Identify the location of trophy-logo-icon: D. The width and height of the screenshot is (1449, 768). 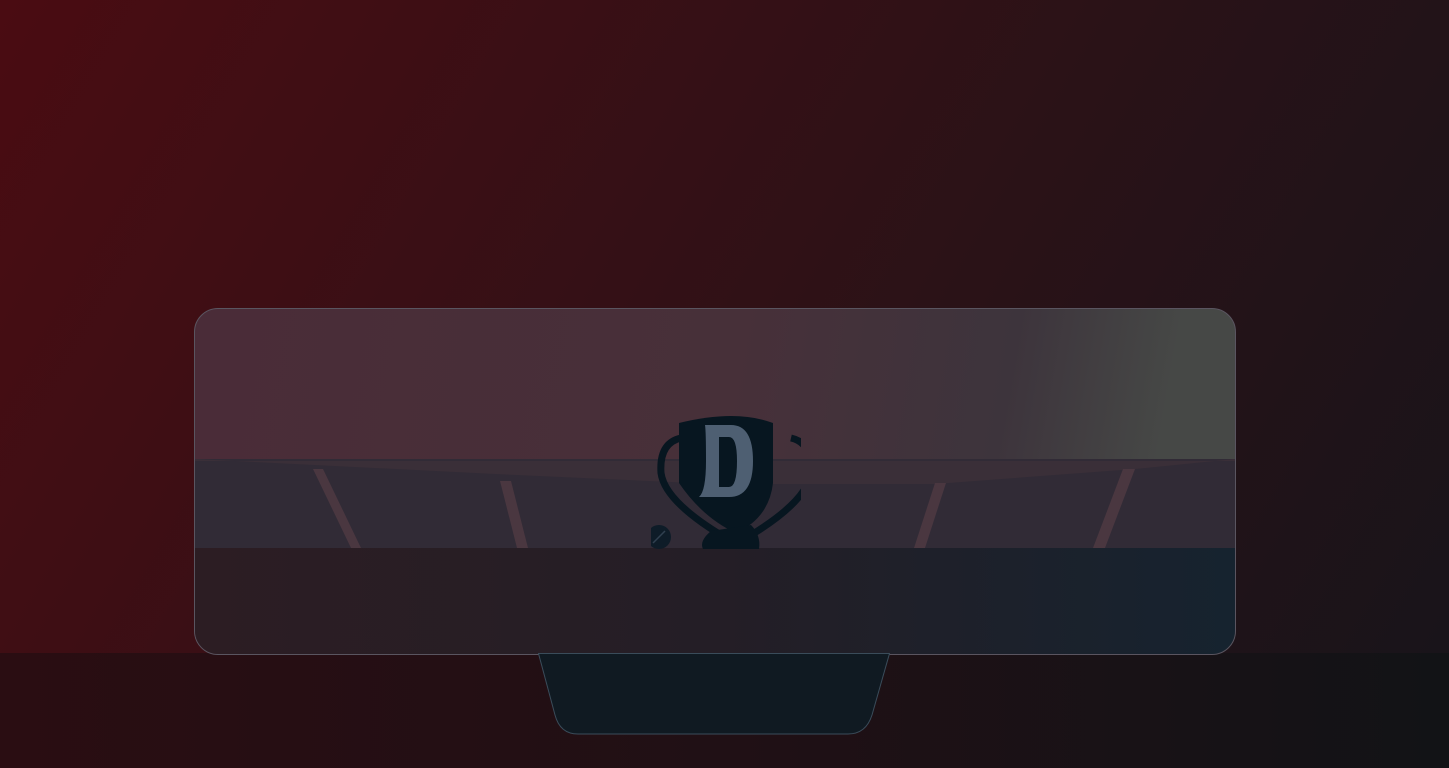
(726, 481).